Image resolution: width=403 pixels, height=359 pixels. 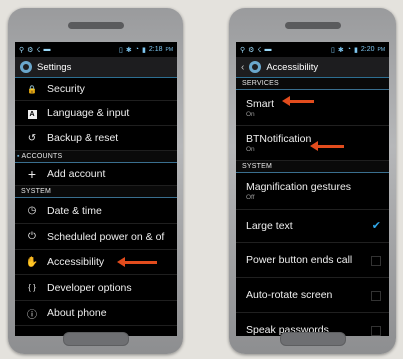 What do you see at coordinates (367, 49) in the screenshot?
I see `clock-time: 2:20` at bounding box center [367, 49].